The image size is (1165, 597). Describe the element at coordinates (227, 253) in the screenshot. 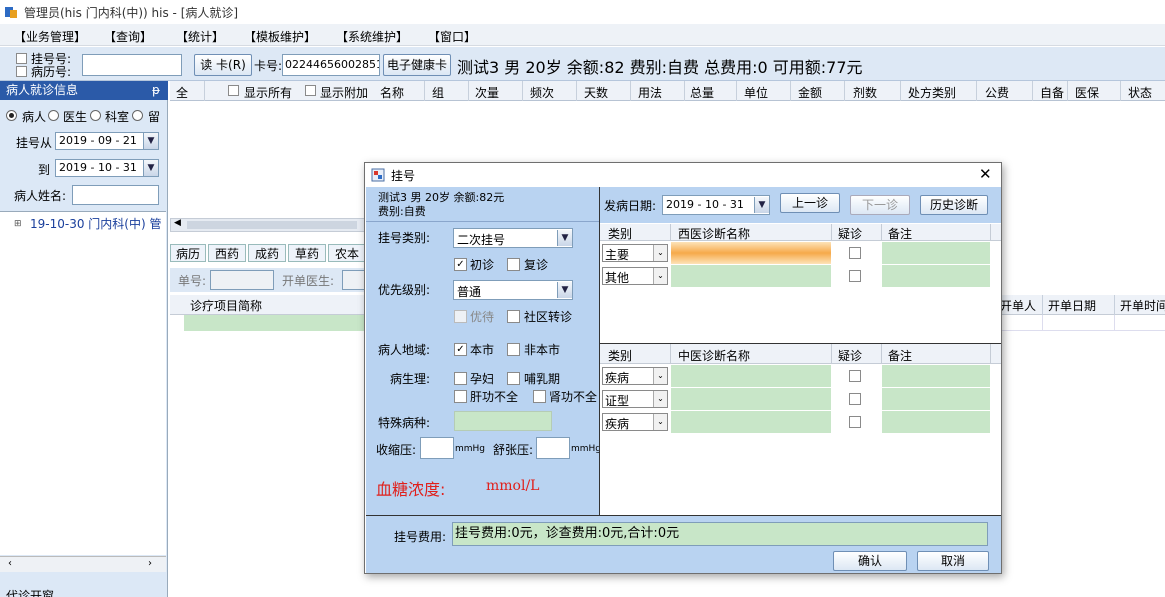

I see `tab-western: 西药` at that location.